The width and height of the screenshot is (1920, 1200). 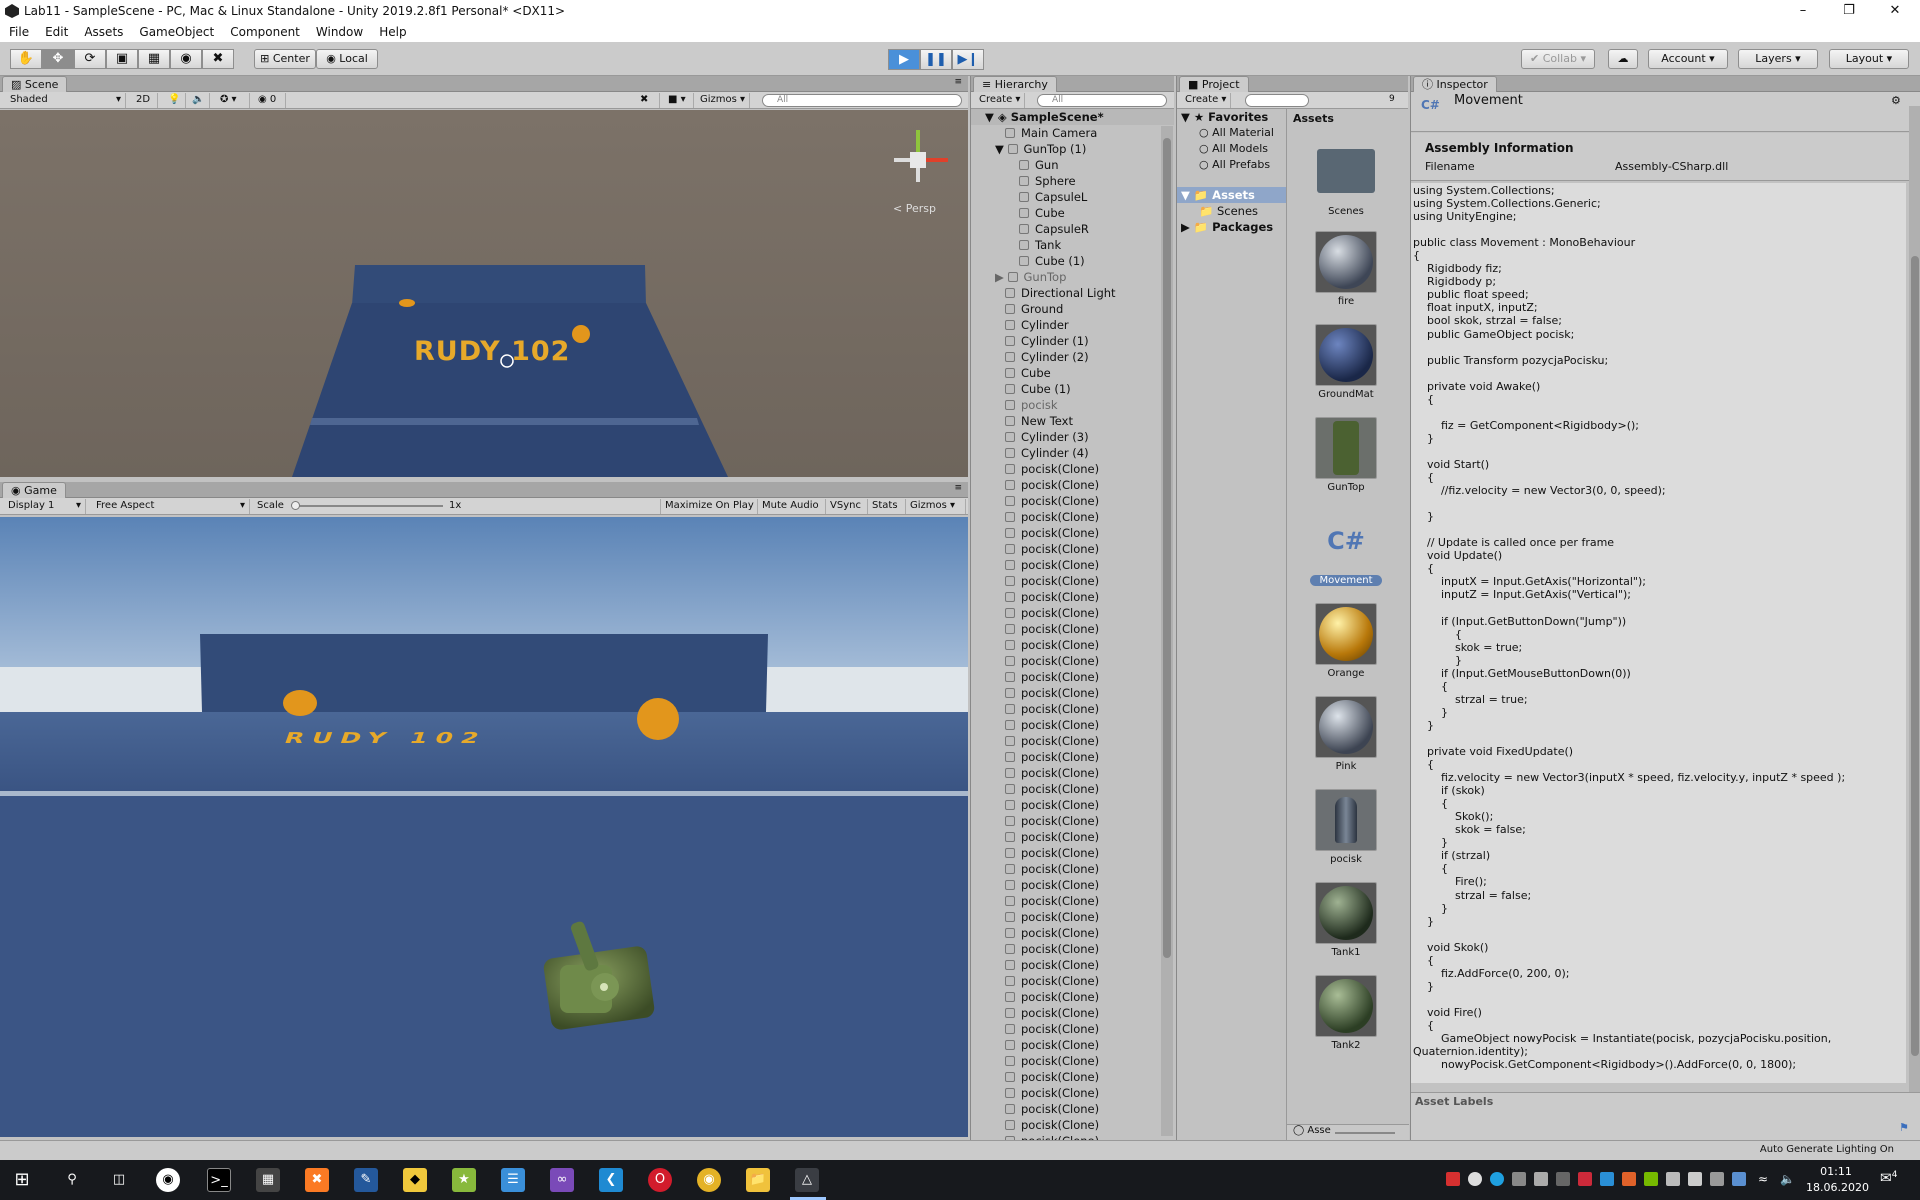 I want to click on tray-cloud-icon, so click(x=1475, y=1179).